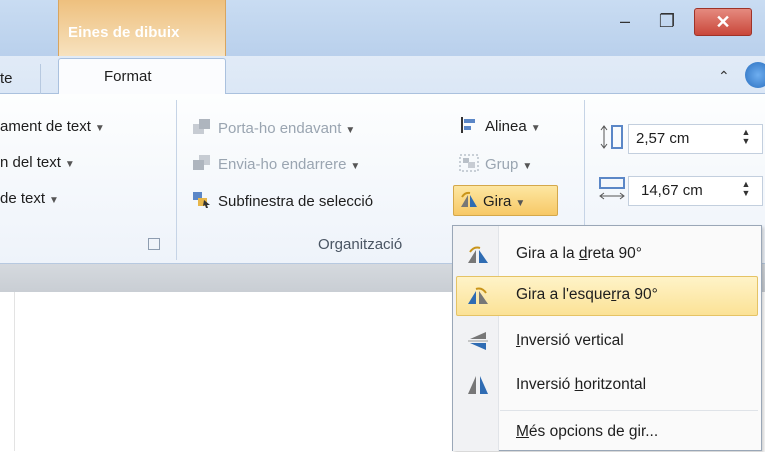 The image size is (765, 452). I want to click on shape-height-icon, so click(611, 137).